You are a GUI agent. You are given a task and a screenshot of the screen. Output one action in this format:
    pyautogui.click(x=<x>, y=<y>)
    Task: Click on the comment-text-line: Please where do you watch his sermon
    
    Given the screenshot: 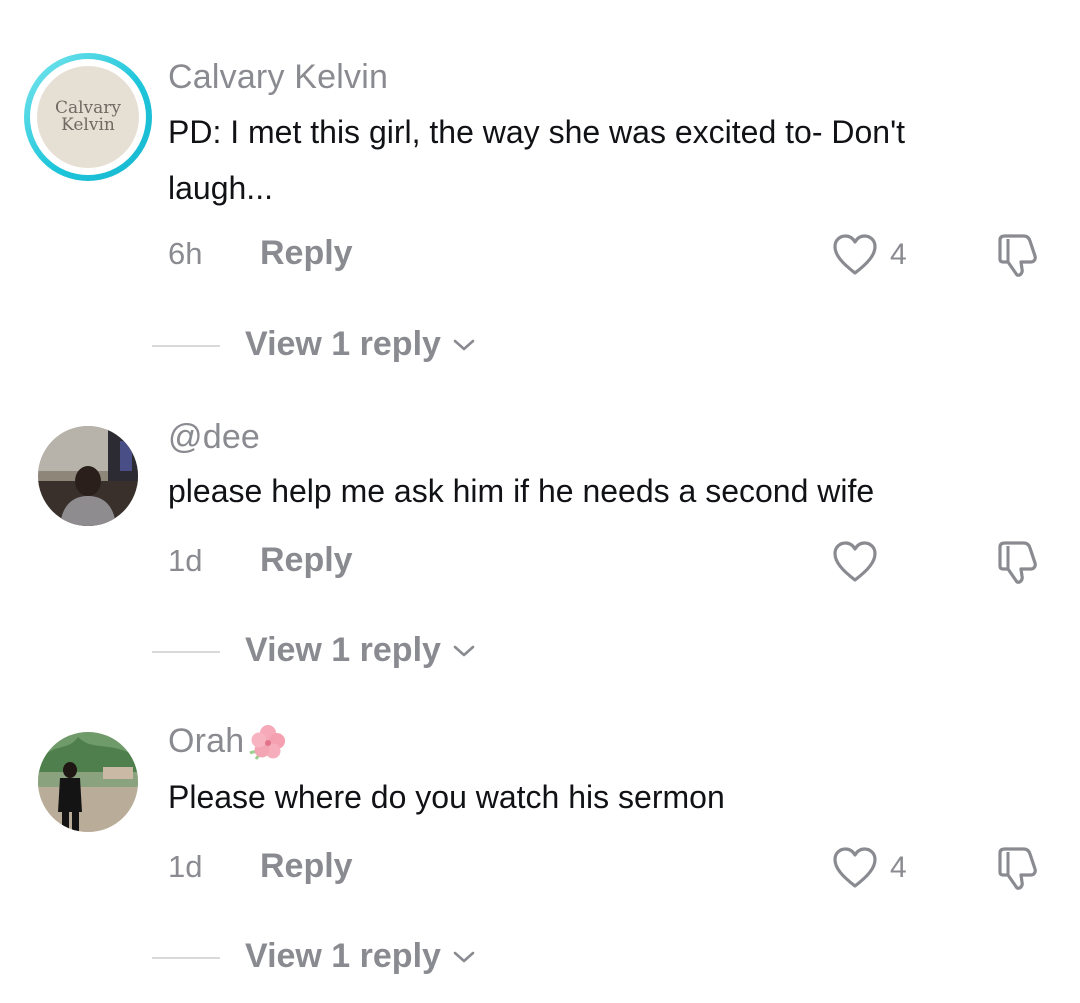 What is the action you would take?
    pyautogui.click(x=446, y=797)
    